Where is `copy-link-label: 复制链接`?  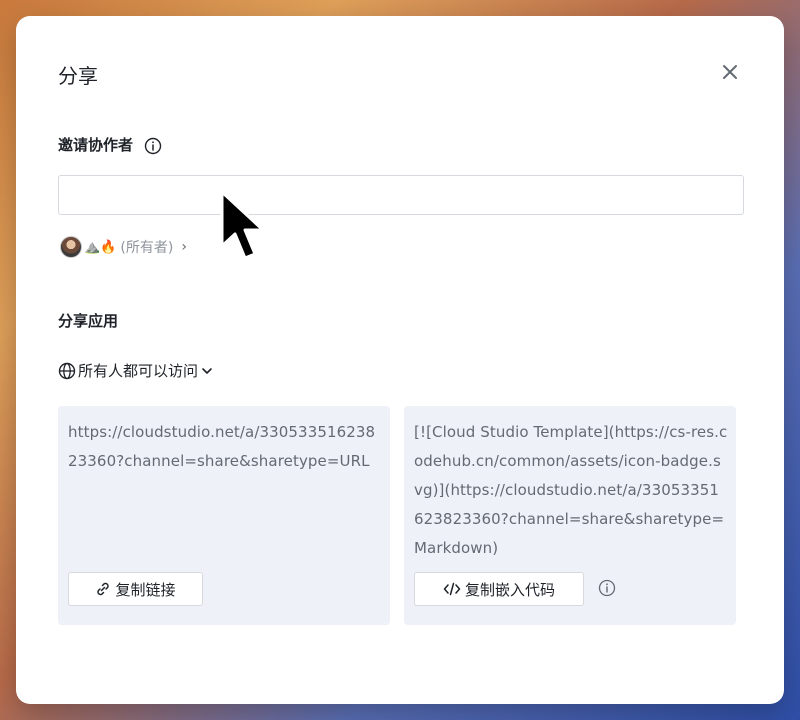 copy-link-label: 复制链接 is located at coordinates (145, 589).